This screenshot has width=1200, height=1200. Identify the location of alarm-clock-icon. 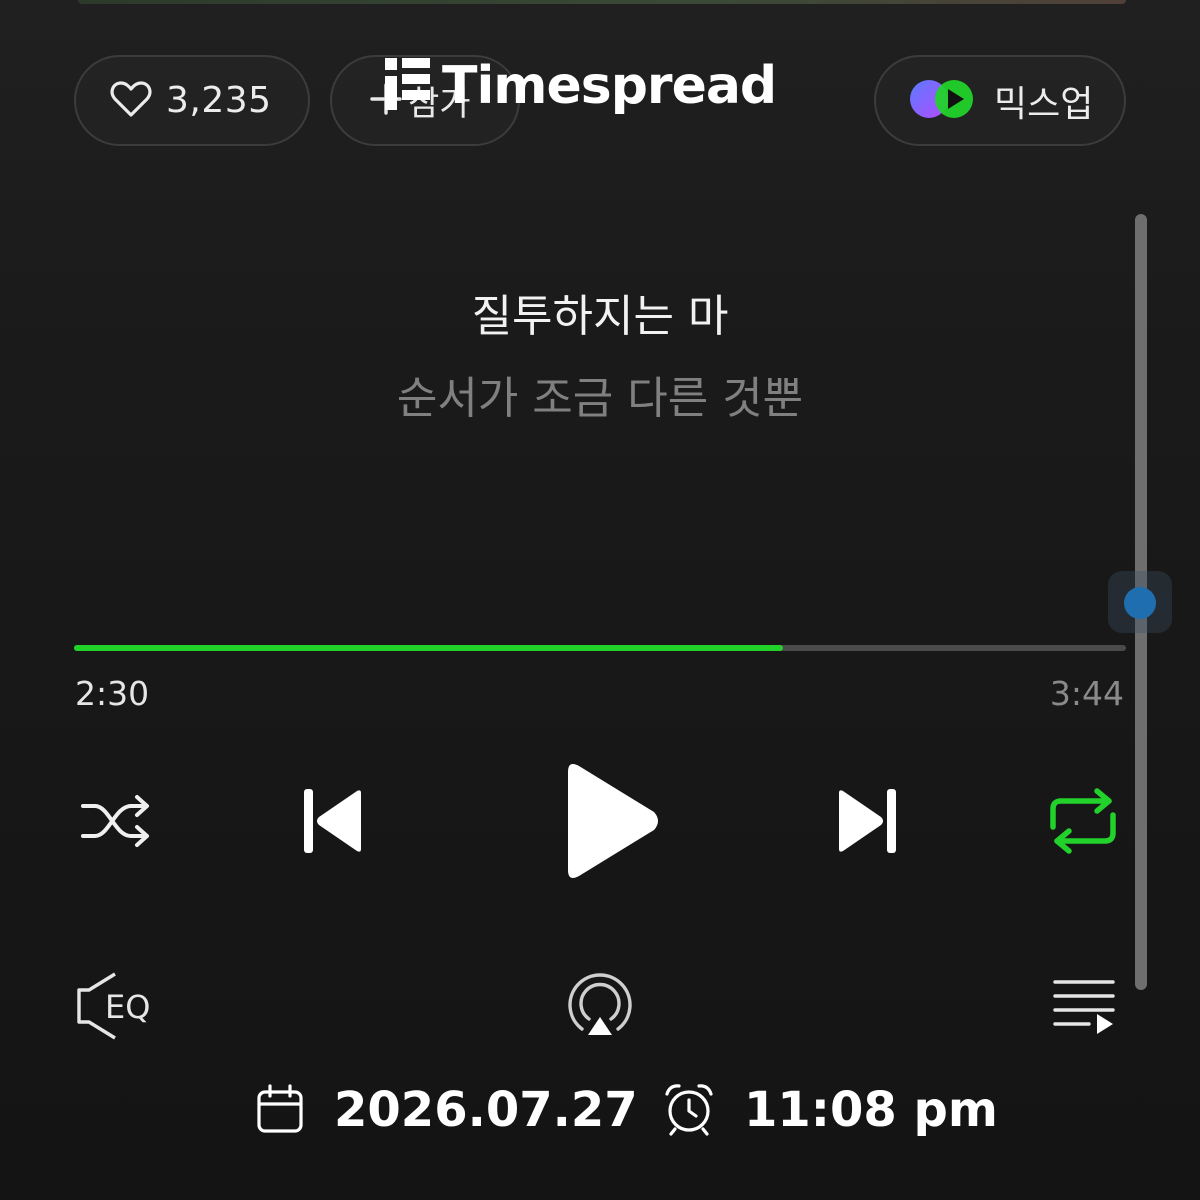
(689, 1110).